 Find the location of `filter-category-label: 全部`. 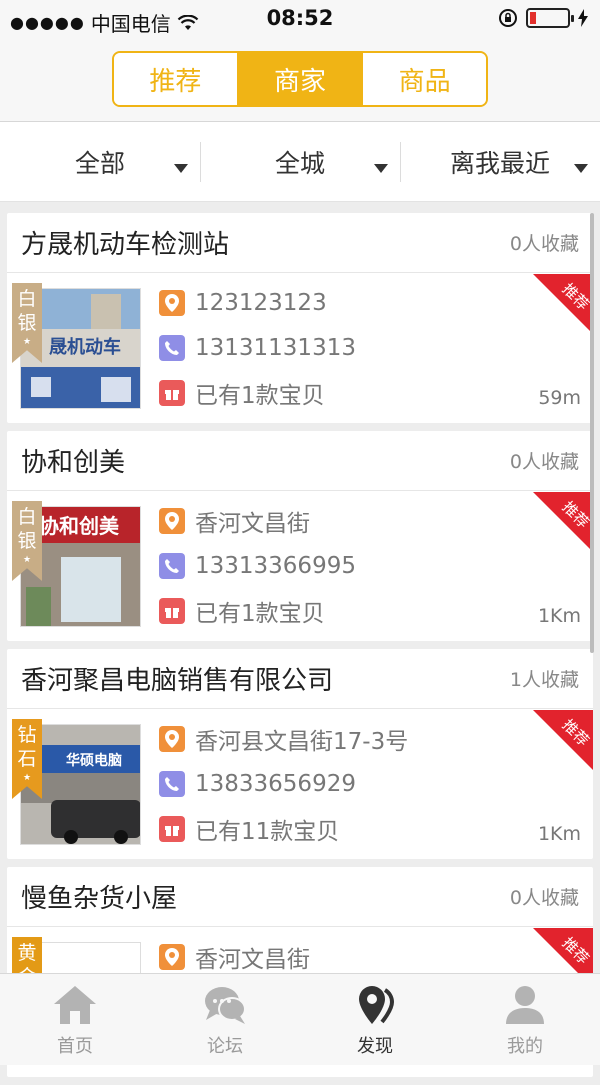

filter-category-label: 全部 is located at coordinates (99, 163).